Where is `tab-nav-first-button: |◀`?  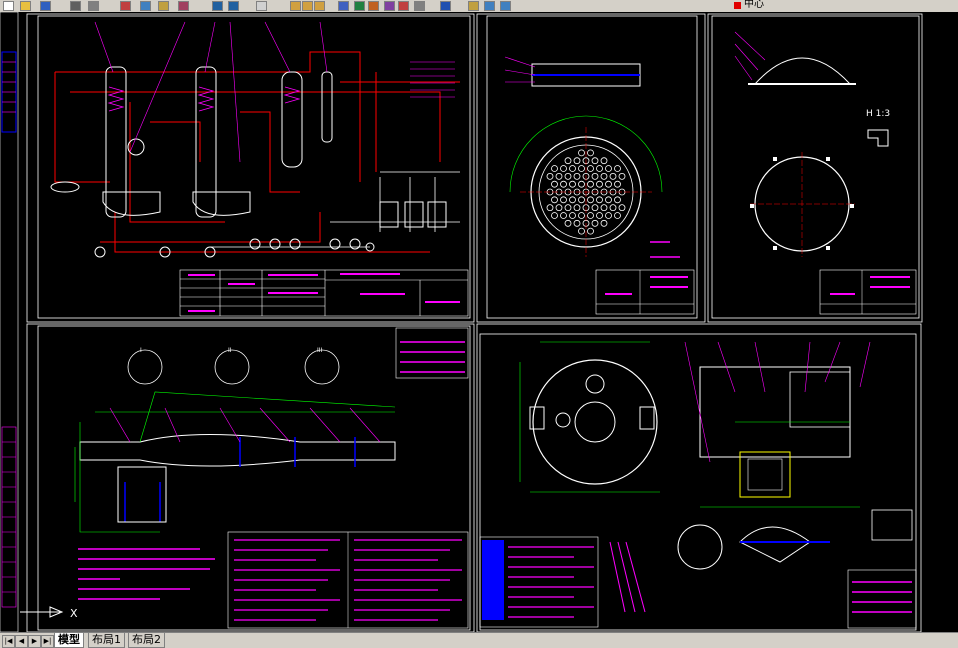
tab-nav-first-button: |◀ is located at coordinates (8, 641).